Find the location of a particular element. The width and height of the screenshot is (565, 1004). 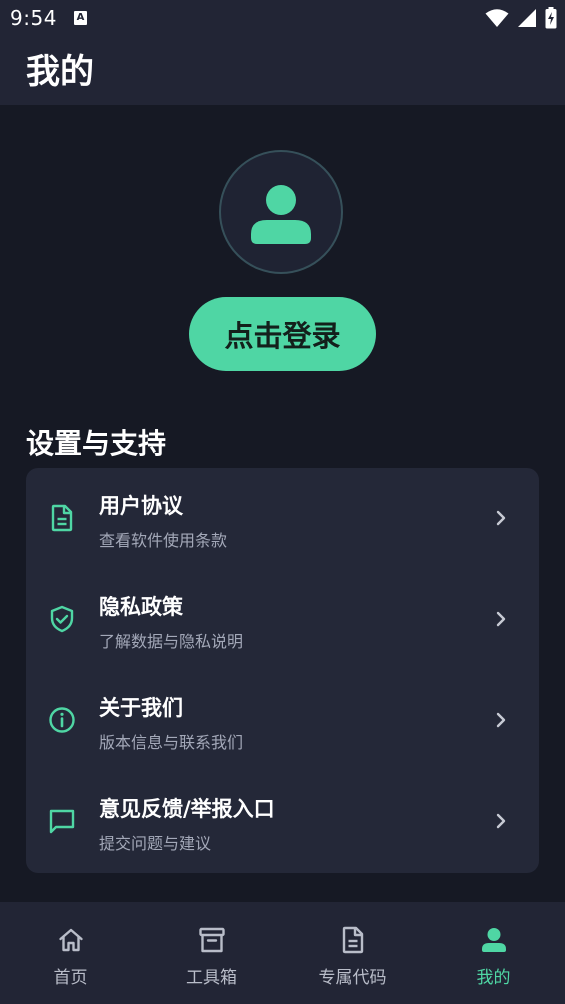

settings-item-privacy-policy: 隐私政策 了解数据与隐私说明 is located at coordinates (282, 619).